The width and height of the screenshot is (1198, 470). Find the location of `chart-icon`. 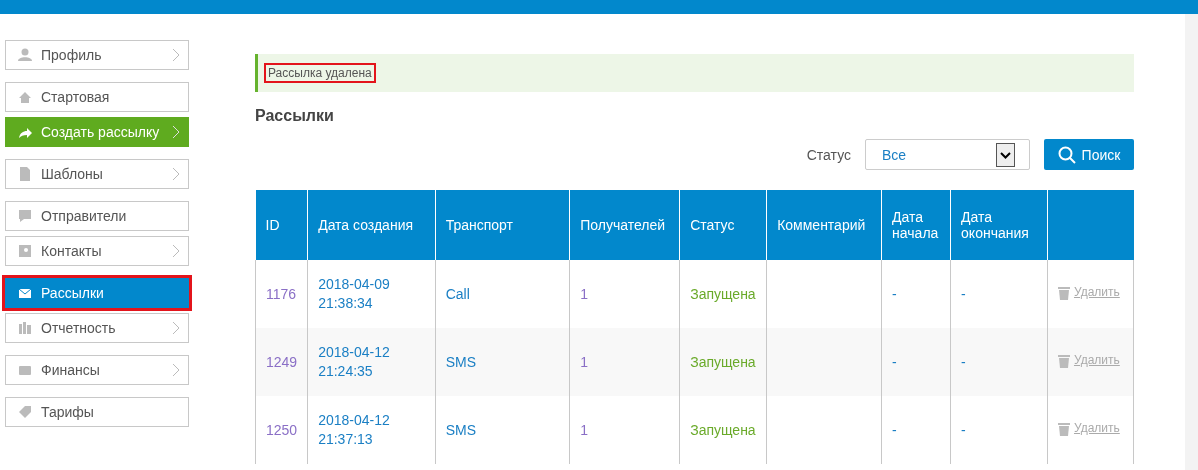

chart-icon is located at coordinates (25, 328).